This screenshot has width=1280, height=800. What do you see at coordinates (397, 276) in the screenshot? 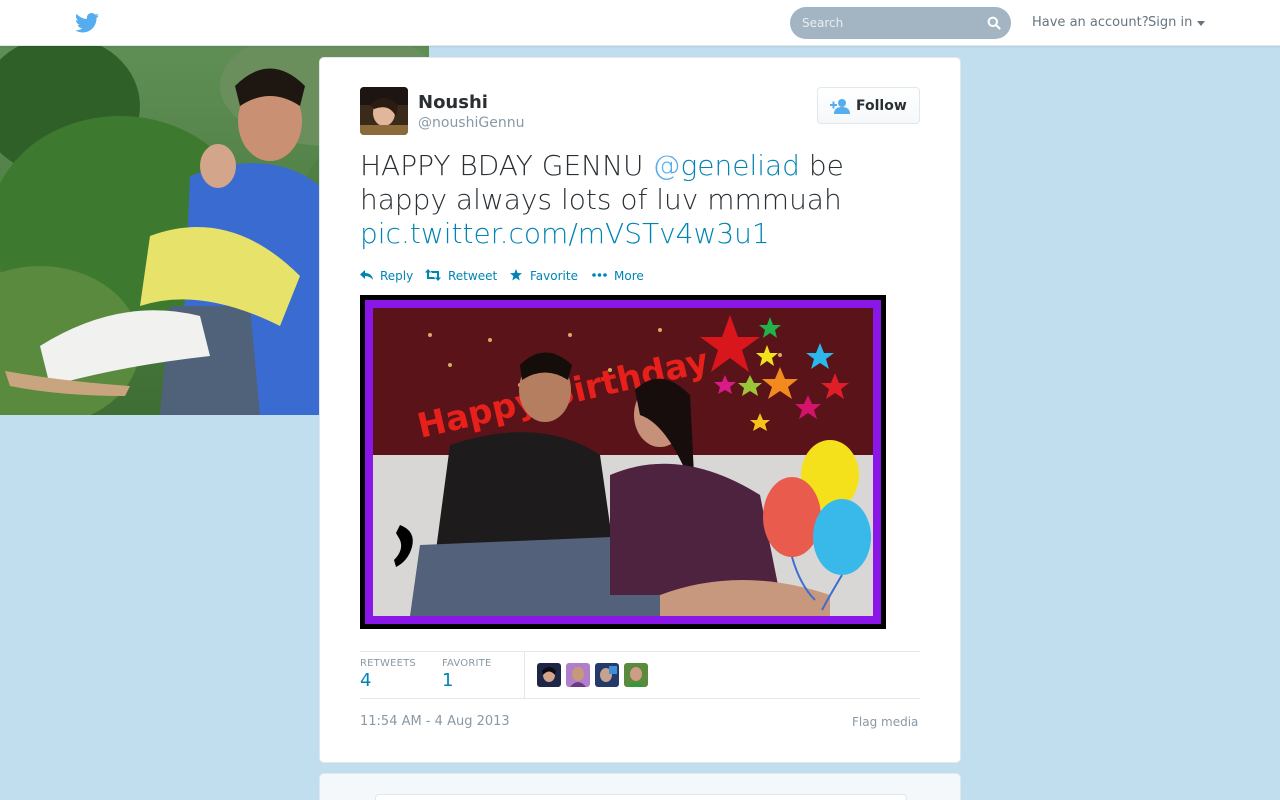
I see `reply-label: Reply` at bounding box center [397, 276].